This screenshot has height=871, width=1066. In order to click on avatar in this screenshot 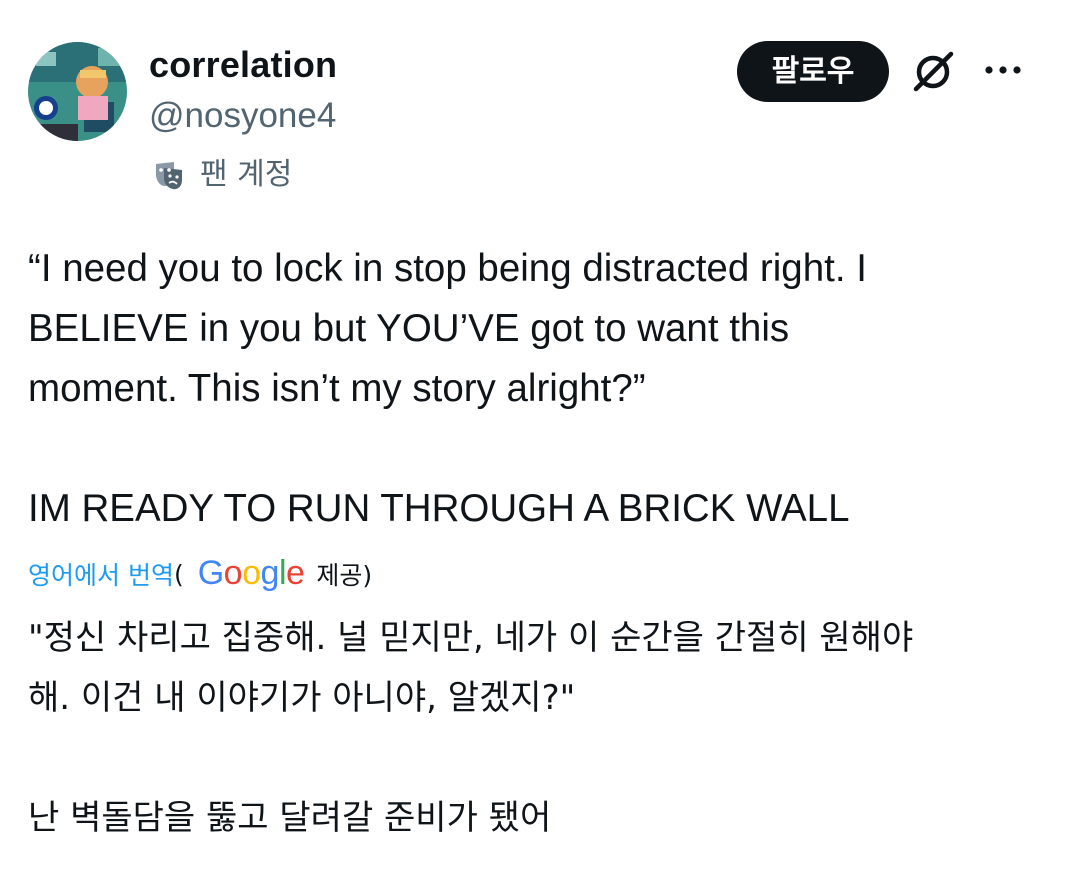, I will do `click(77, 91)`.